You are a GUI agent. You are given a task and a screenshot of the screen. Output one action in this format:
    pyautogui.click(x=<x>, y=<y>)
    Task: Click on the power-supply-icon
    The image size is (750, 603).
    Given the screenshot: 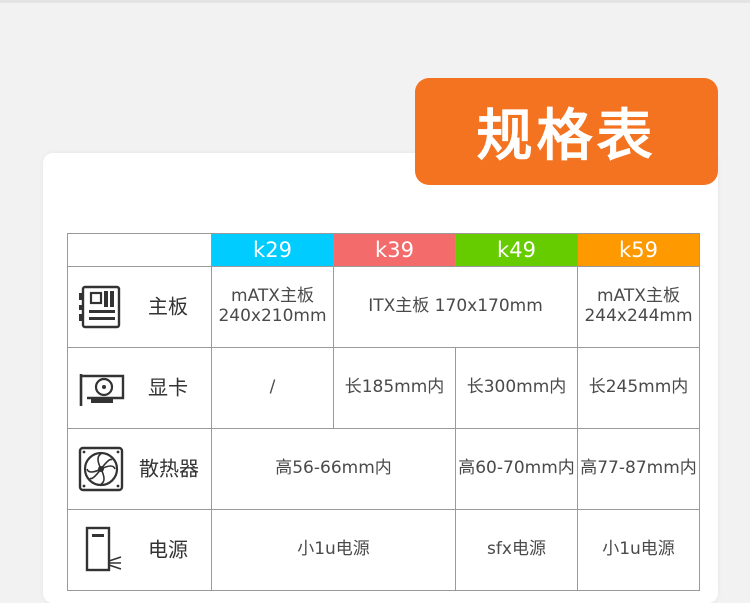 What is the action you would take?
    pyautogui.click(x=103, y=549)
    